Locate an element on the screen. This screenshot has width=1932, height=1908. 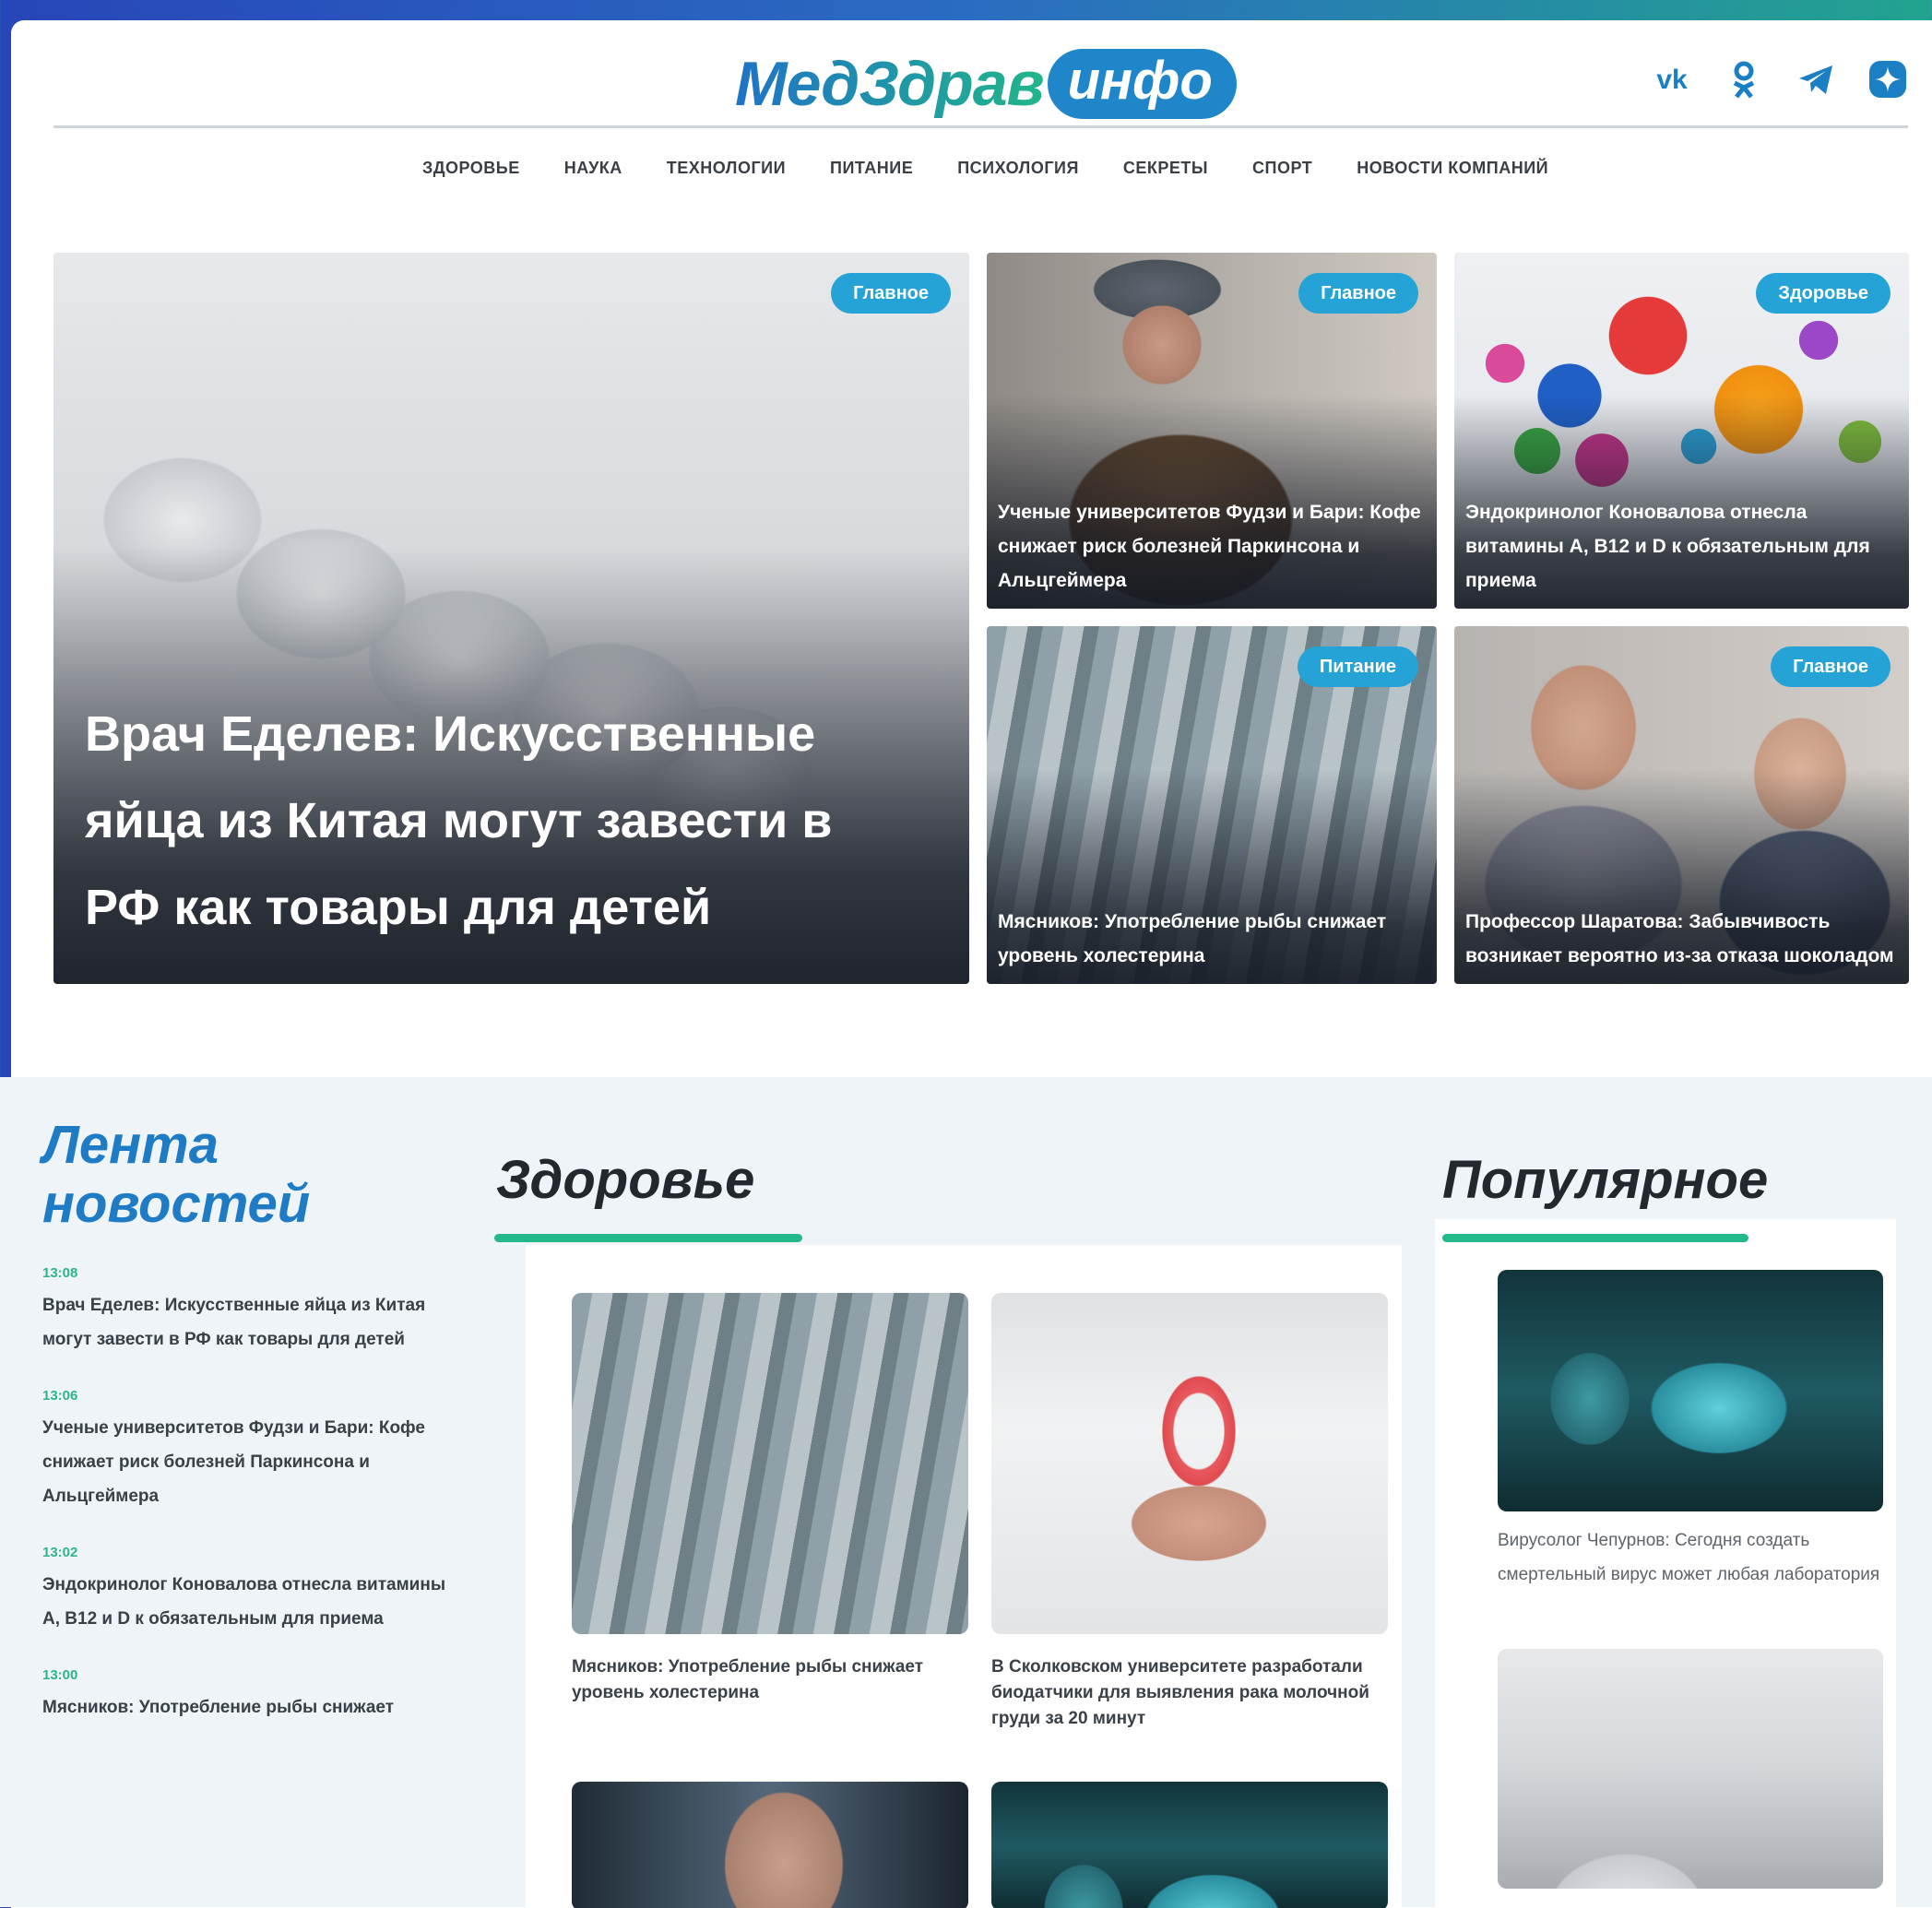
nav-item-sport: СПОРТ is located at coordinates (1282, 169).